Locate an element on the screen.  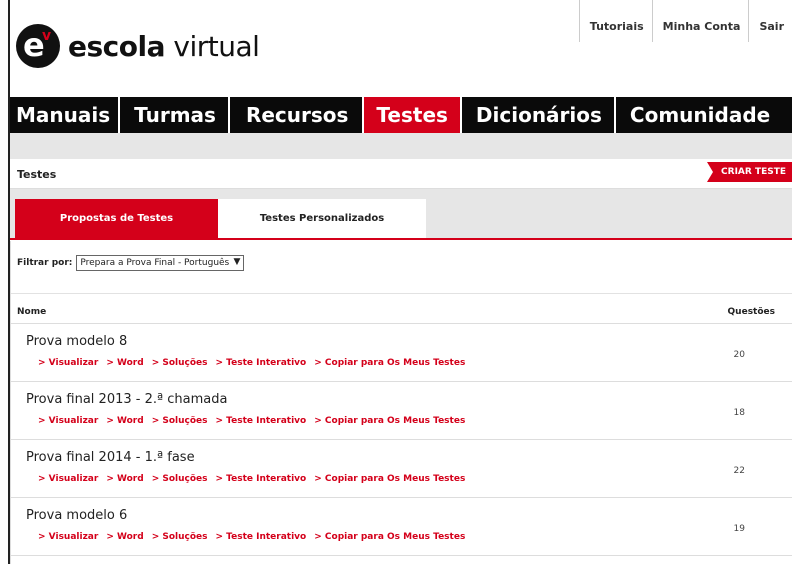
create-test-button: CRIAR TESTE is located at coordinates (749, 172).